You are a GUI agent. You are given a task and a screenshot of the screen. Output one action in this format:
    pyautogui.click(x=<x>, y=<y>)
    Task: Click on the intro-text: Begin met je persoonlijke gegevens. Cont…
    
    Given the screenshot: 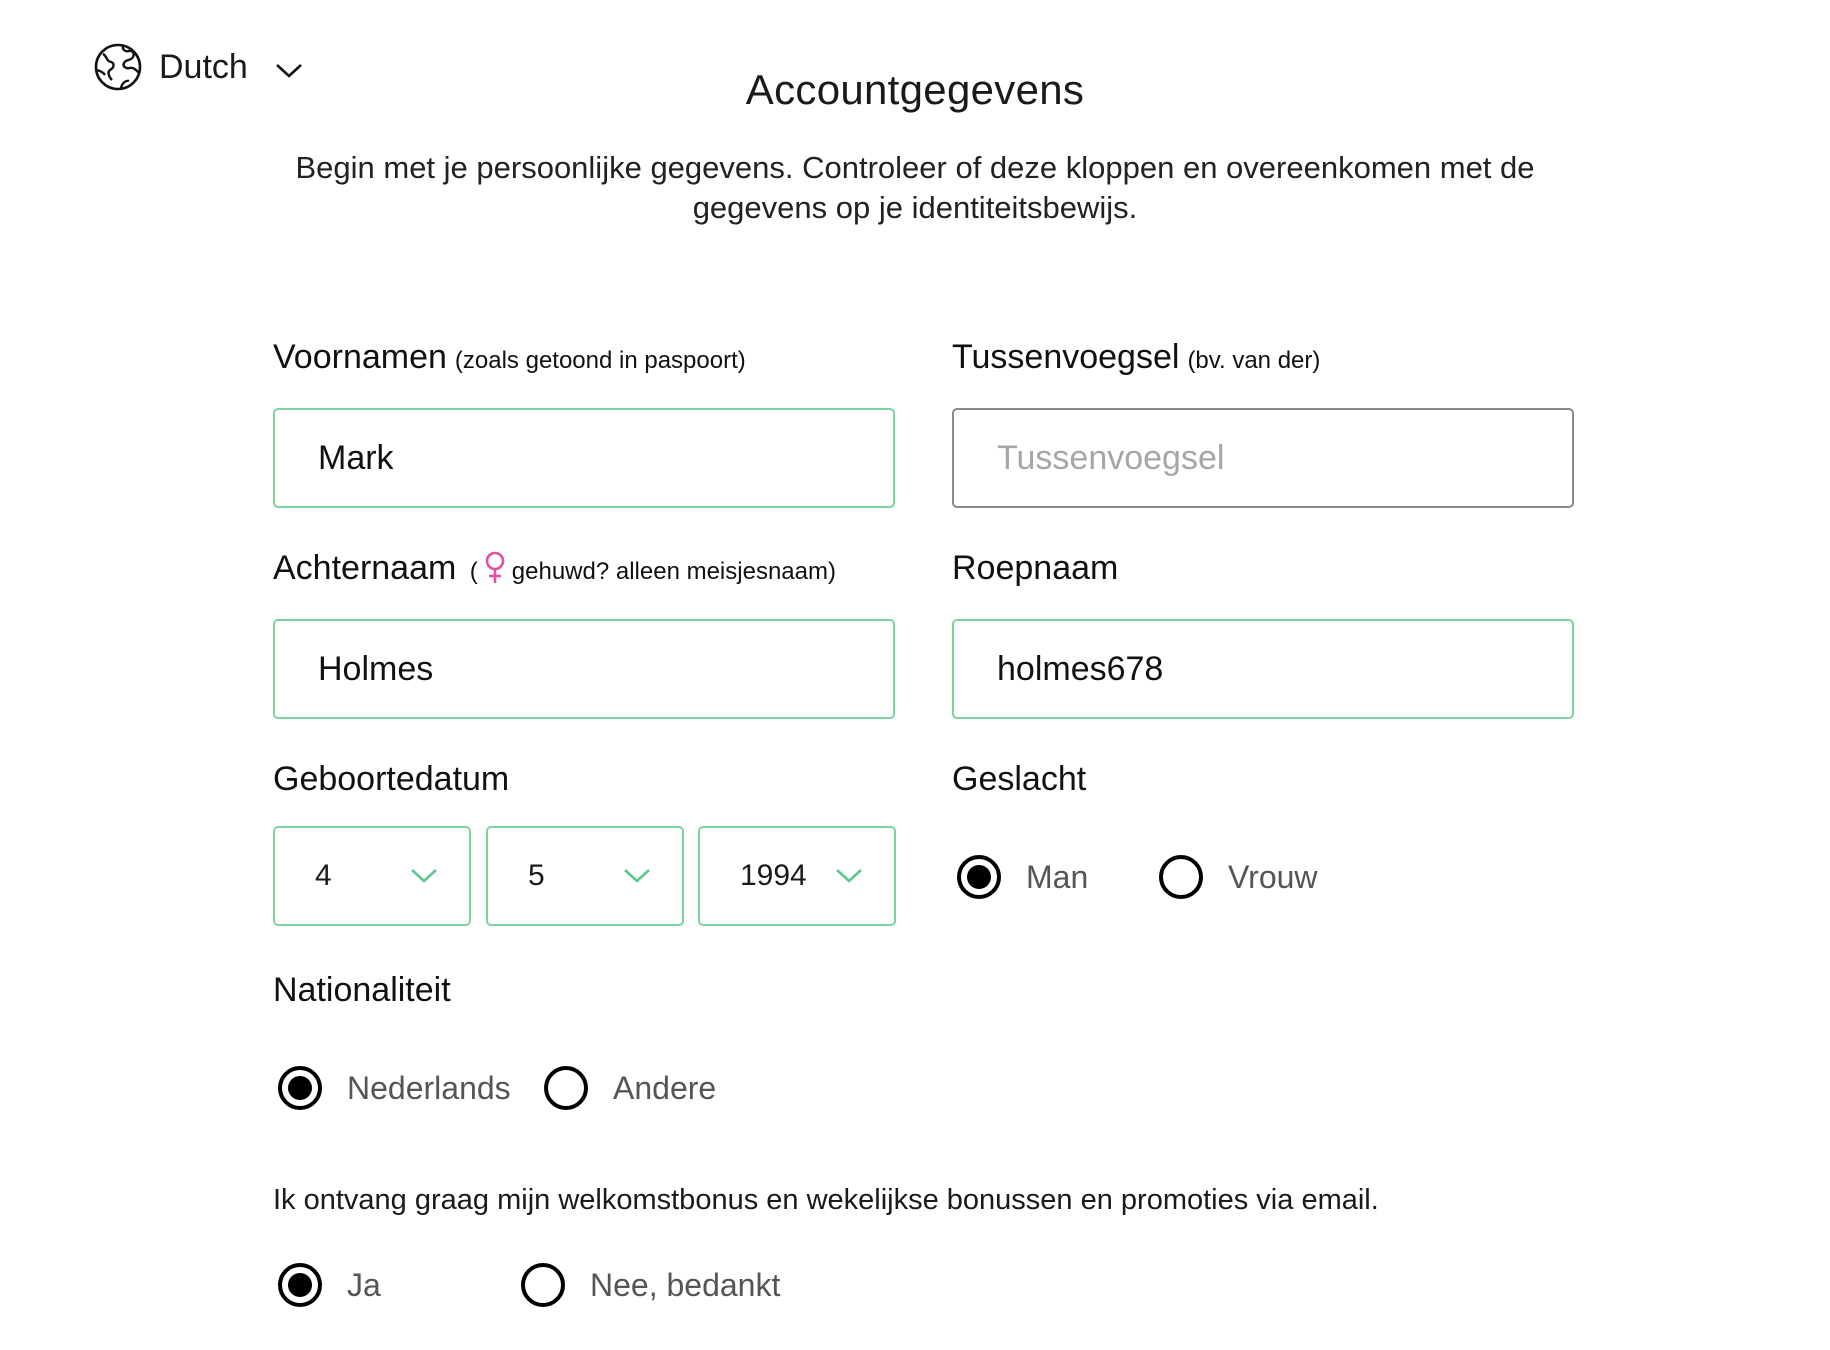 What is the action you would take?
    pyautogui.click(x=915, y=187)
    